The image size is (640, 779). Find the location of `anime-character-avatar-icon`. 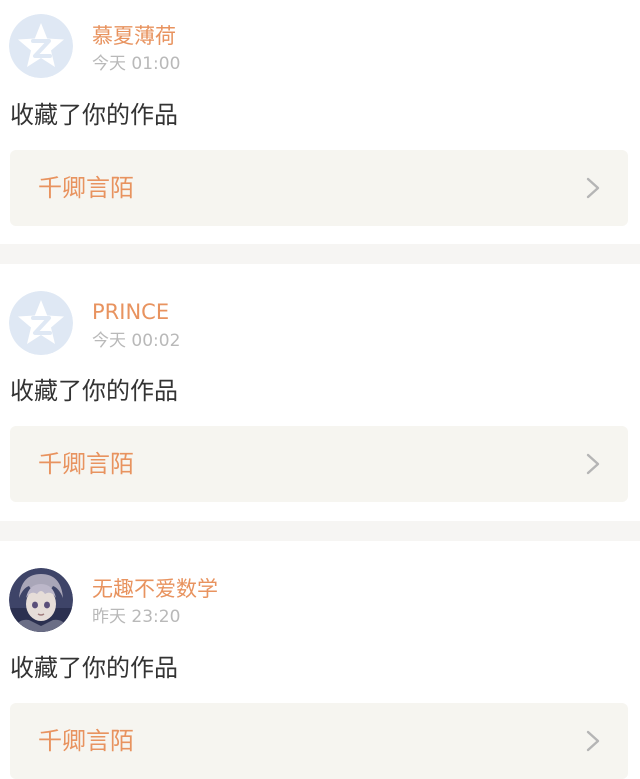

anime-character-avatar-icon is located at coordinates (41, 600).